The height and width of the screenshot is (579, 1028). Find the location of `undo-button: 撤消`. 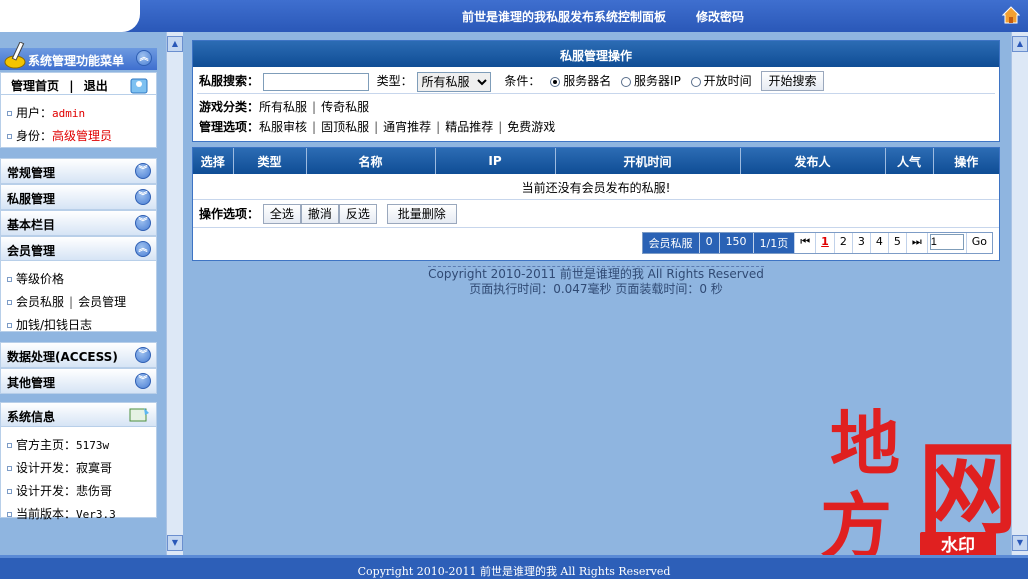

undo-button: 撤消 is located at coordinates (319, 214).